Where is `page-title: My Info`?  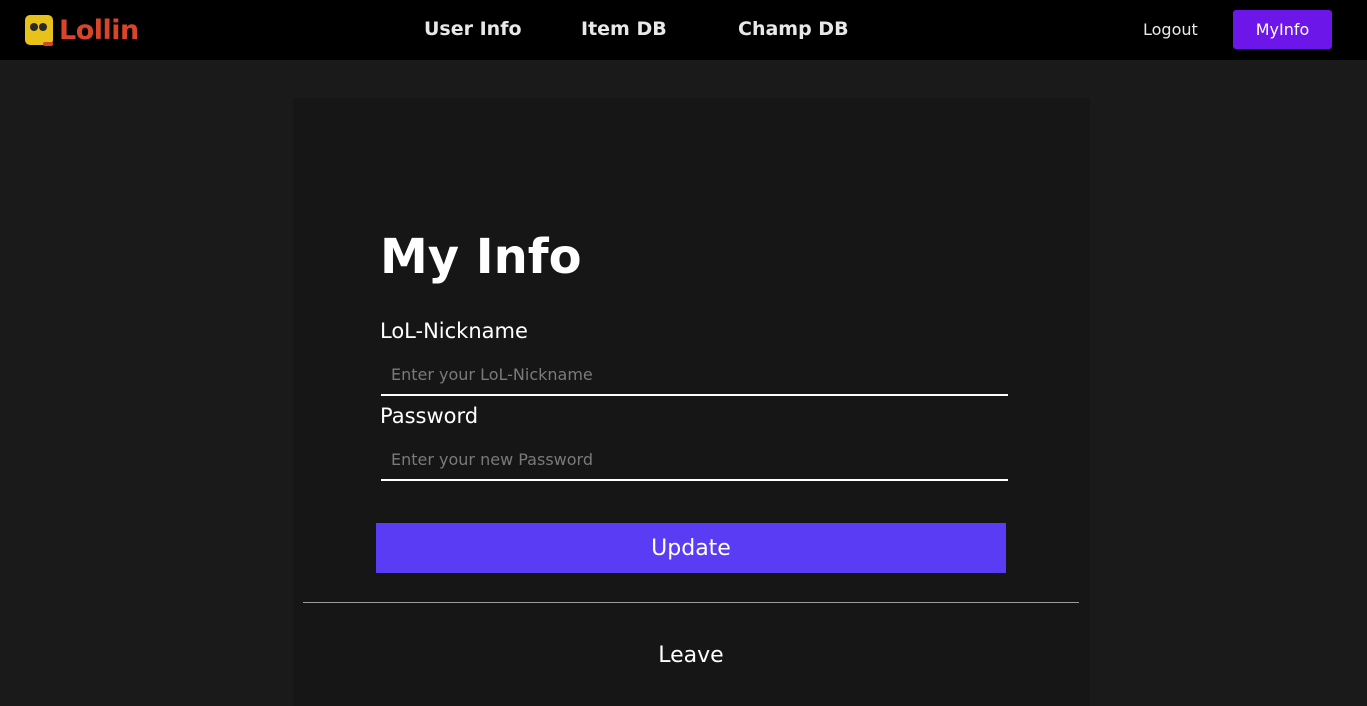
page-title: My Info is located at coordinates (481, 257).